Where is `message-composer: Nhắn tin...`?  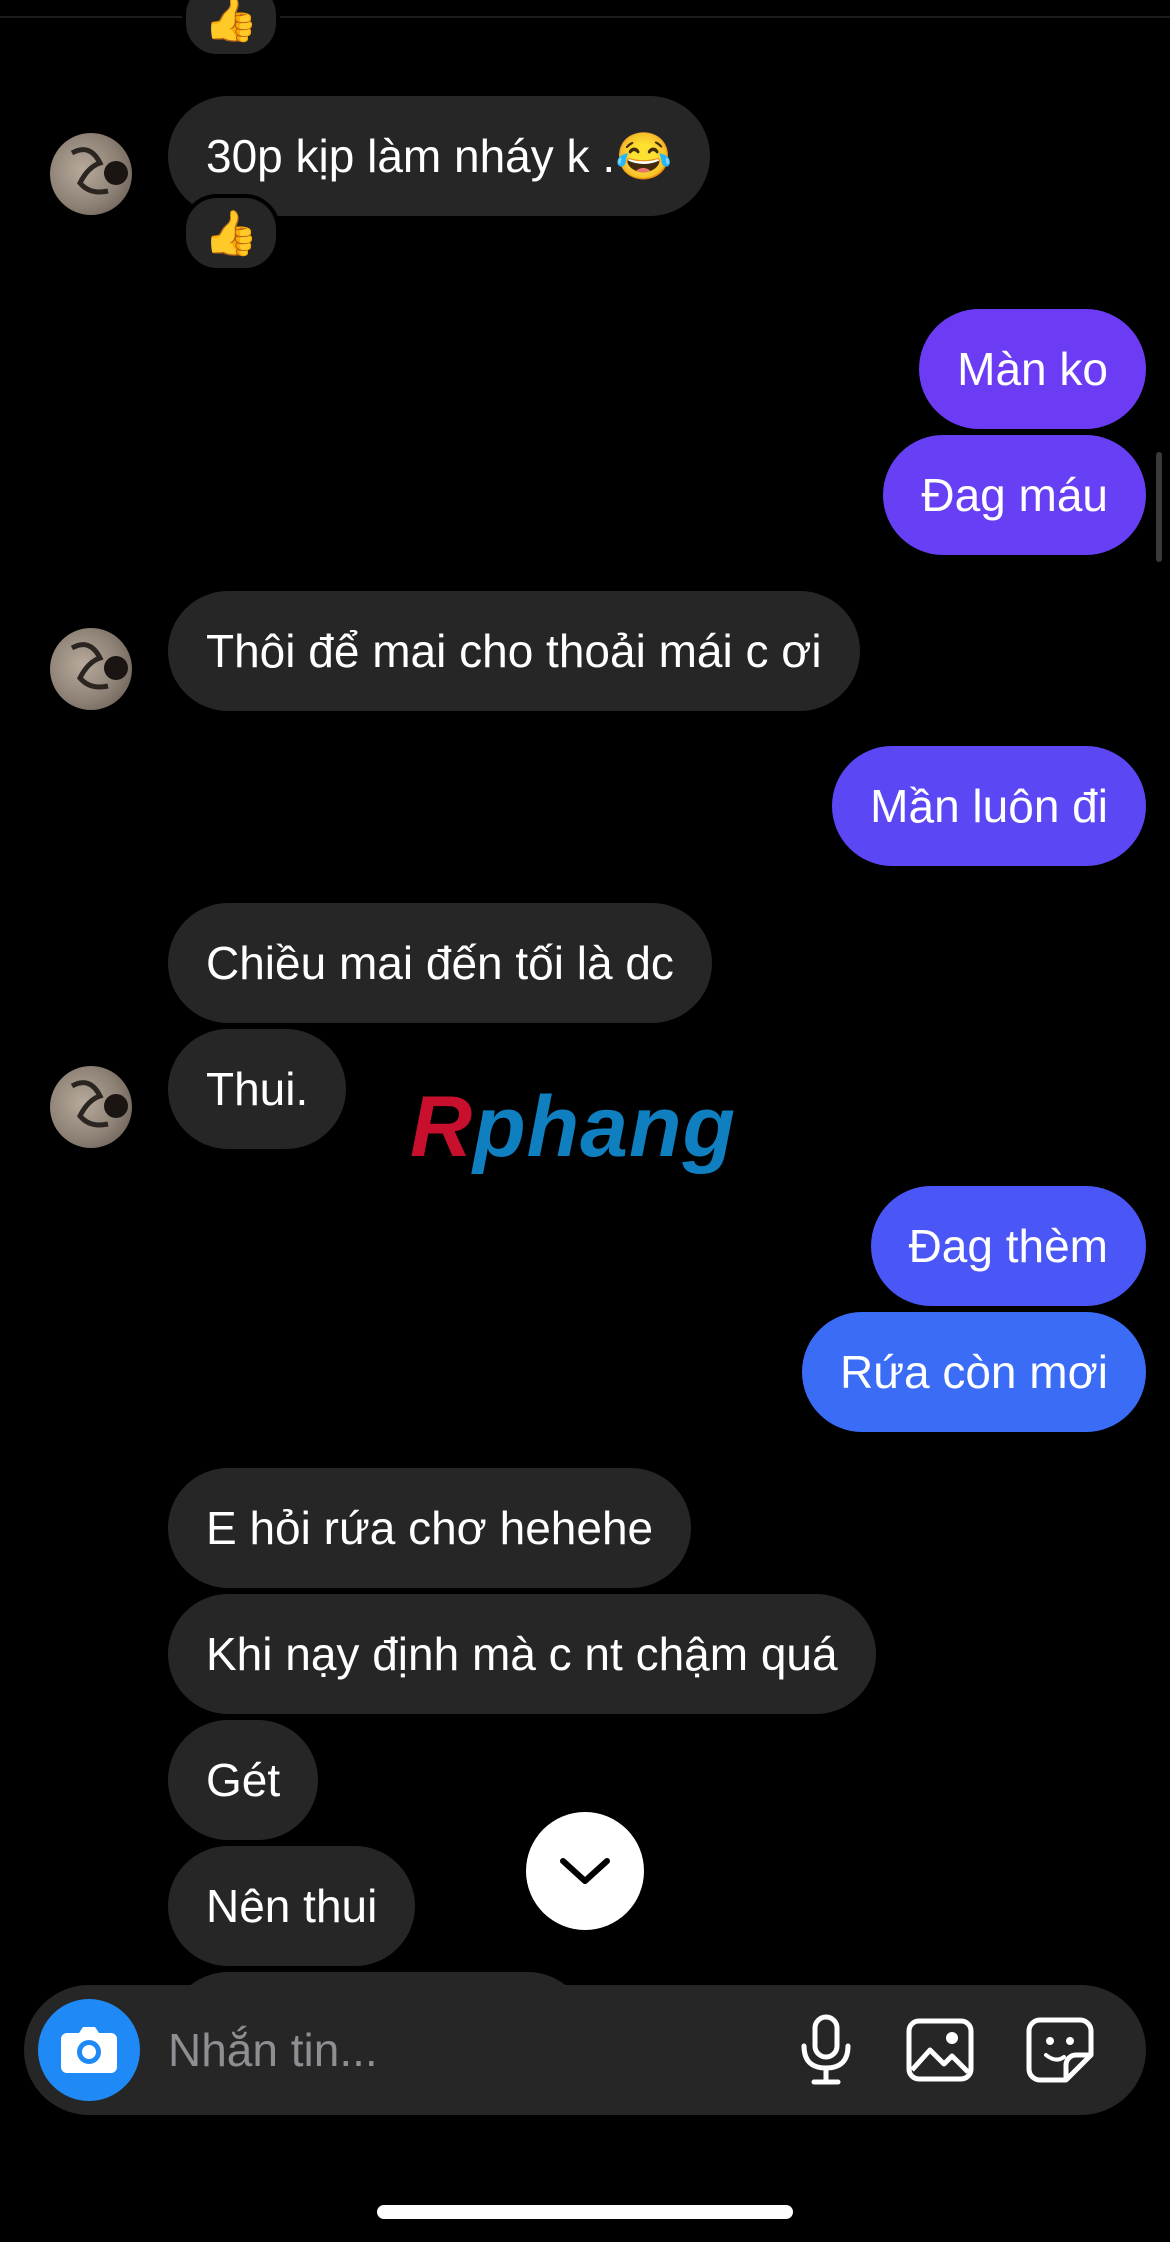
message-composer: Nhắn tin... is located at coordinates (585, 2050).